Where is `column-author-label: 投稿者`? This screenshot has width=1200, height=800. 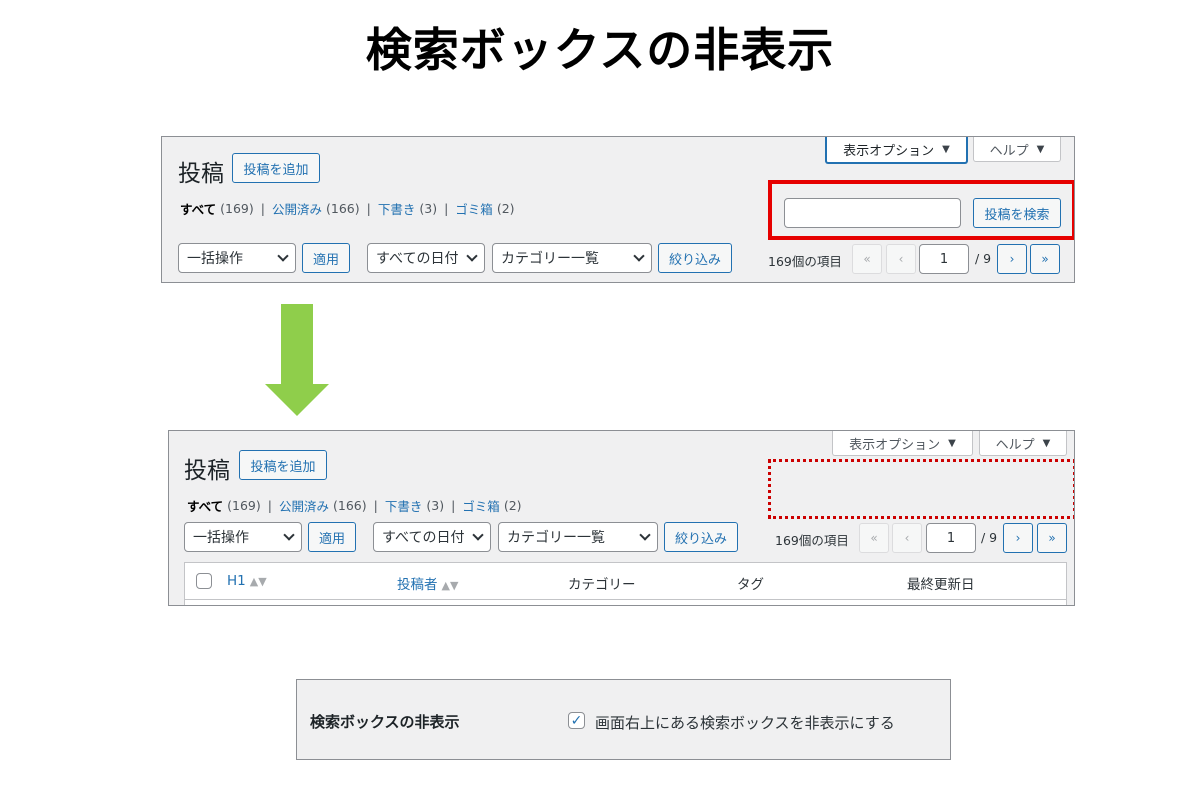 column-author-label: 投稿者 is located at coordinates (417, 585).